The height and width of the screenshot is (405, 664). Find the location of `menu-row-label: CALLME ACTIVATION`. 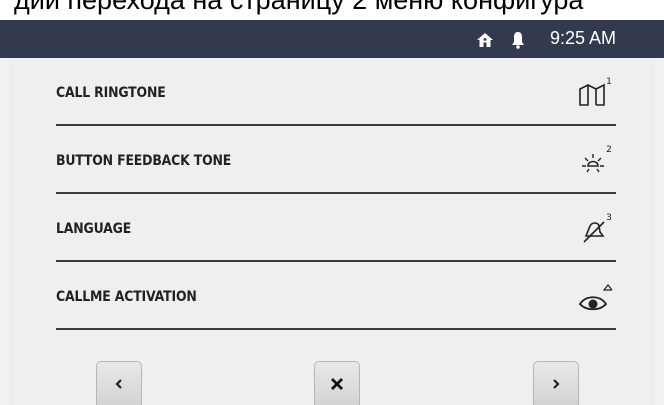

menu-row-label: CALLME ACTIVATION is located at coordinates (126, 297).